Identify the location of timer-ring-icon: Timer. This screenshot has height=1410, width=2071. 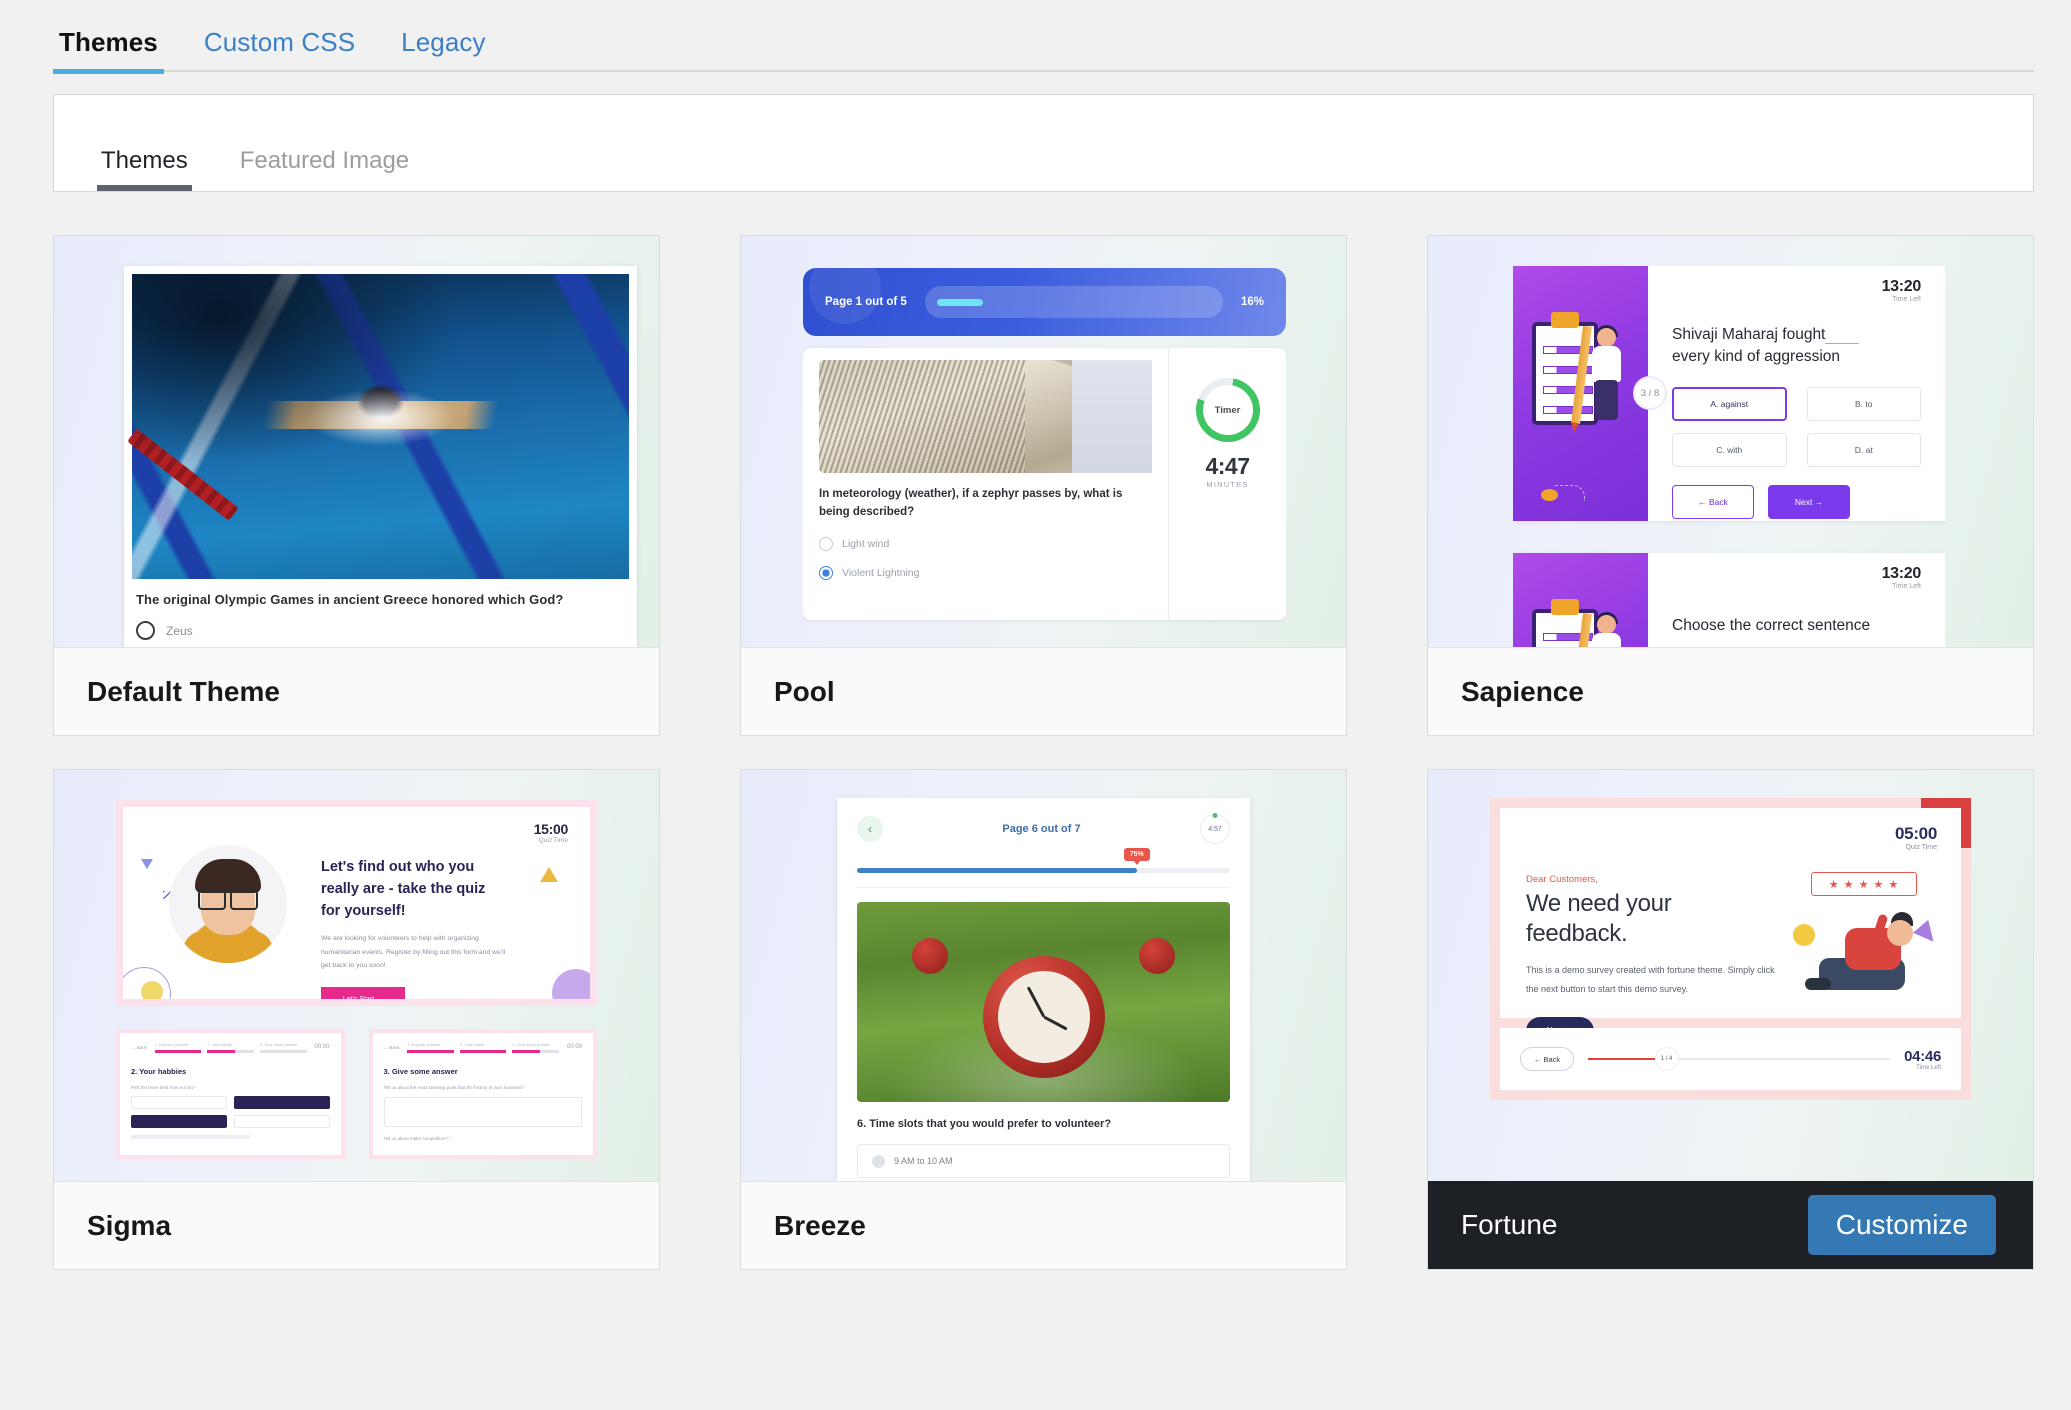
(1227, 410).